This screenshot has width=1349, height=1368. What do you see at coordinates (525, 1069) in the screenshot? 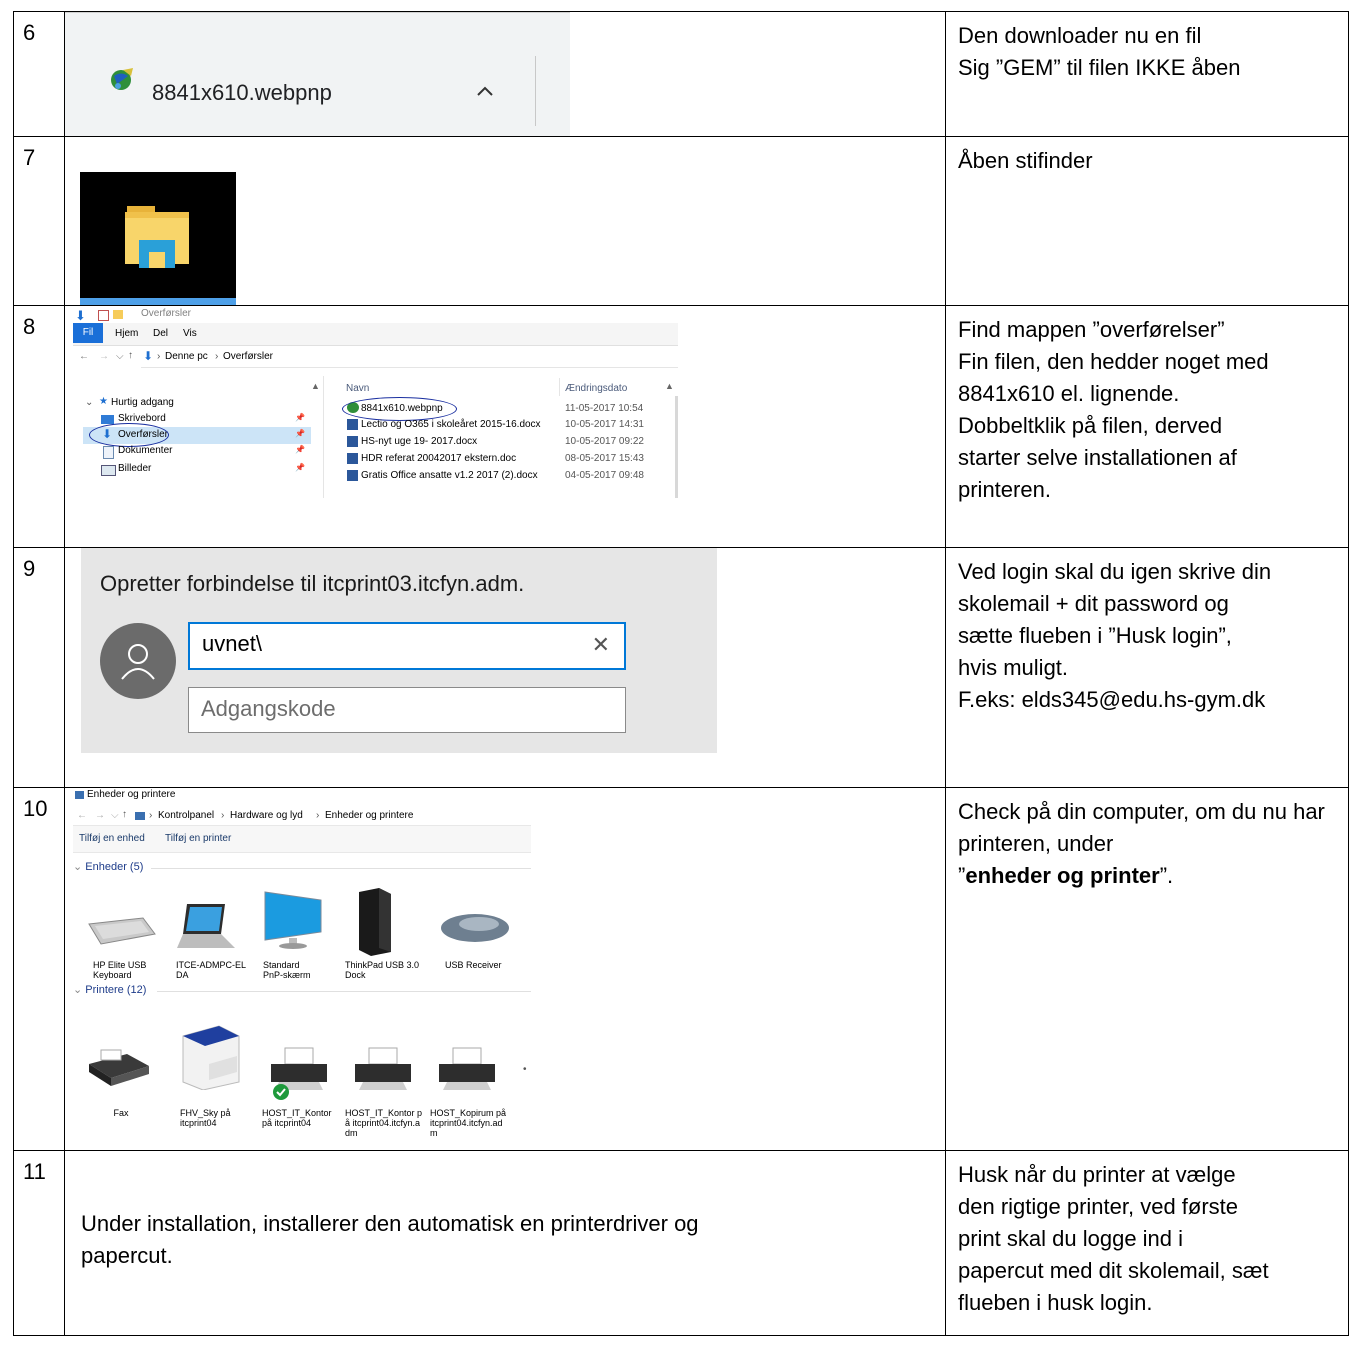
I see `more-indicator: •` at bounding box center [525, 1069].